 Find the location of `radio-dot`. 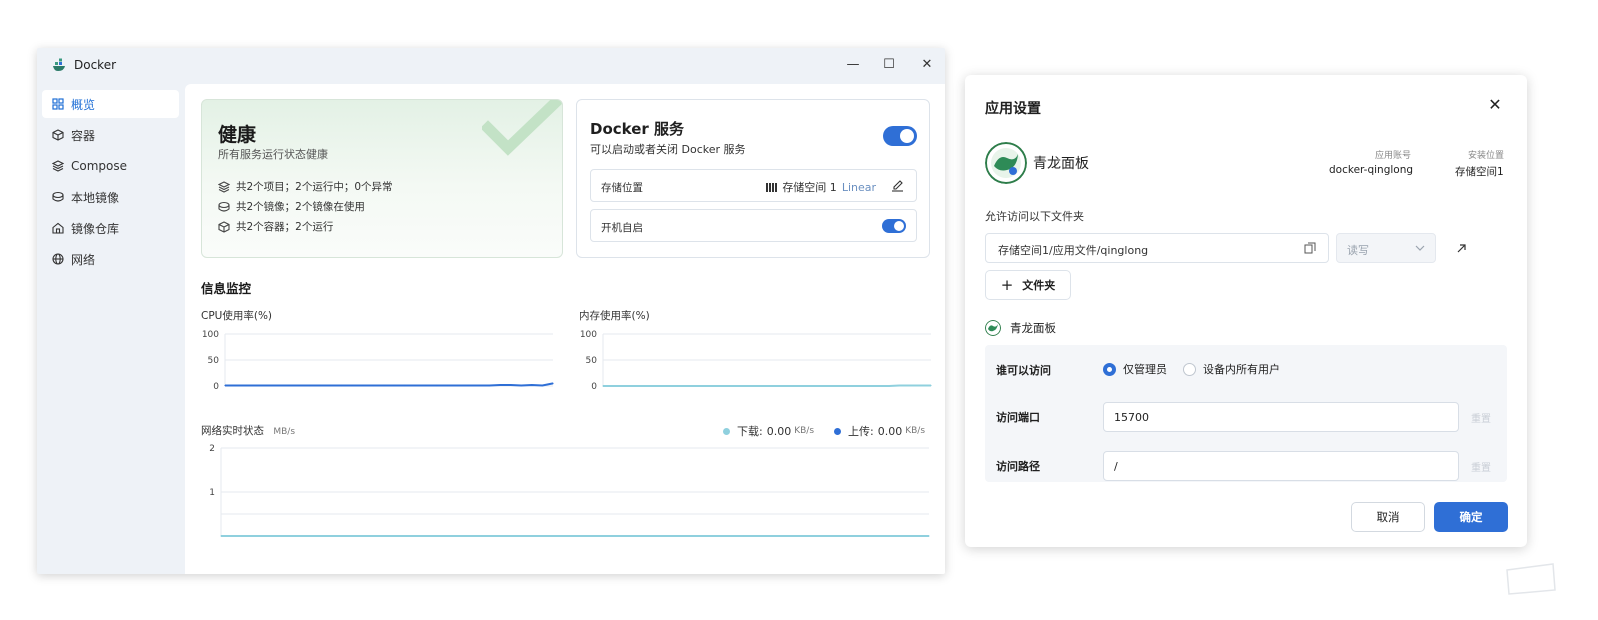

radio-dot is located at coordinates (1189, 369).